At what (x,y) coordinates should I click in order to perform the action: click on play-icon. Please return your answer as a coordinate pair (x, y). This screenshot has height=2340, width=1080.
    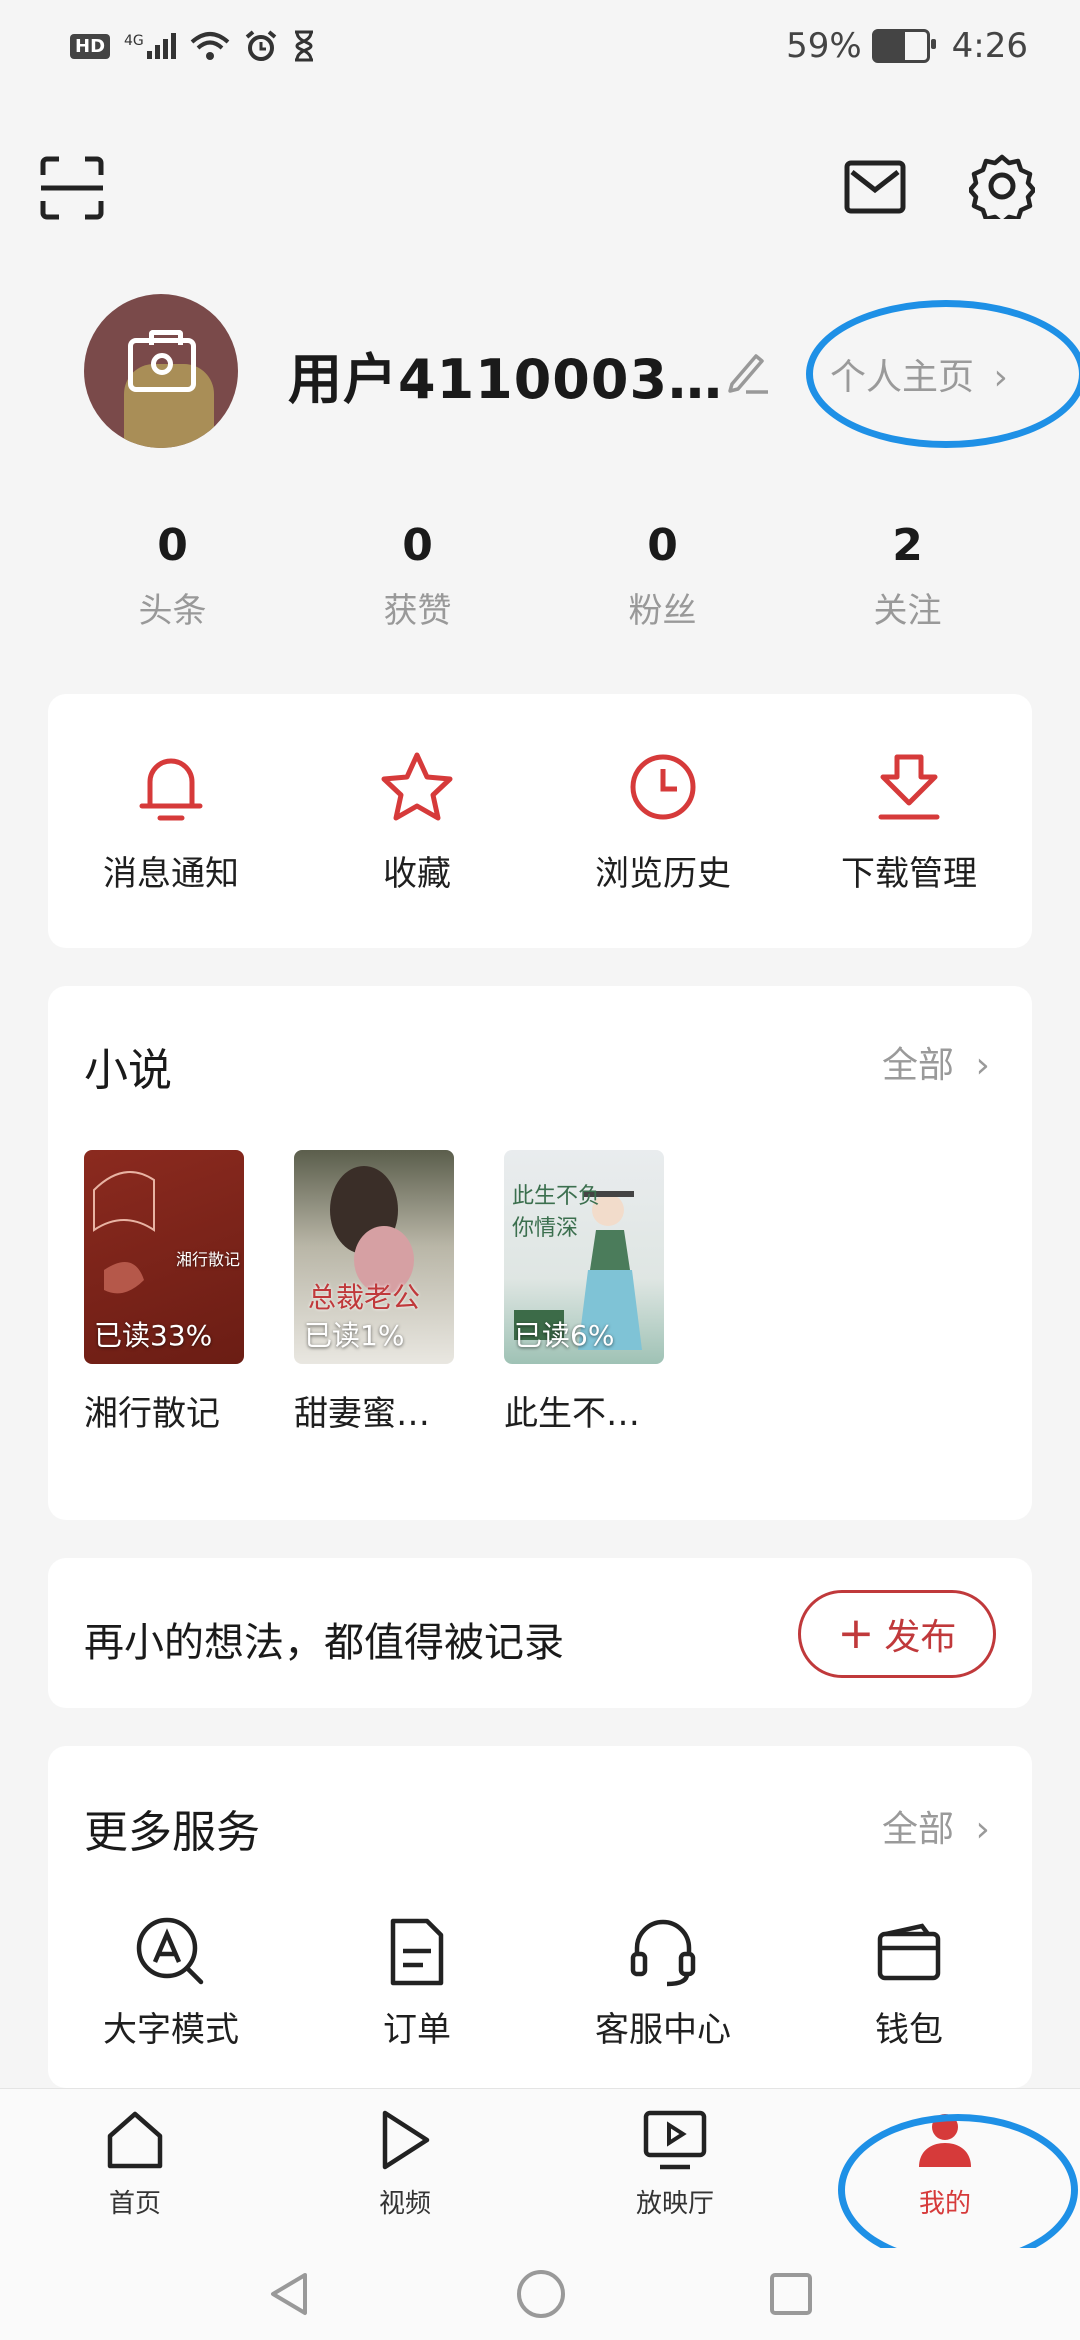
    Looking at the image, I should click on (406, 2140).